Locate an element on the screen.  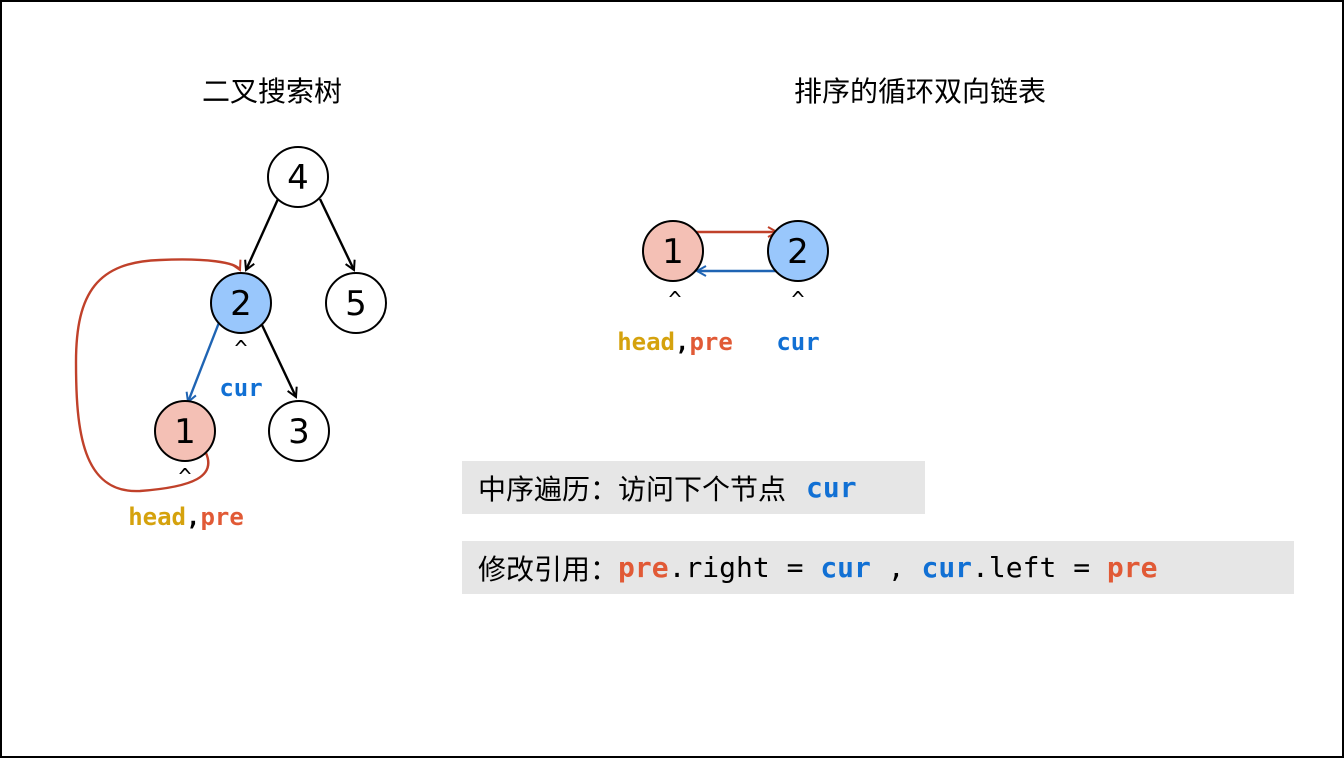
step-visit-label: 中序遍历：访问下个节点 is located at coordinates (632, 489).